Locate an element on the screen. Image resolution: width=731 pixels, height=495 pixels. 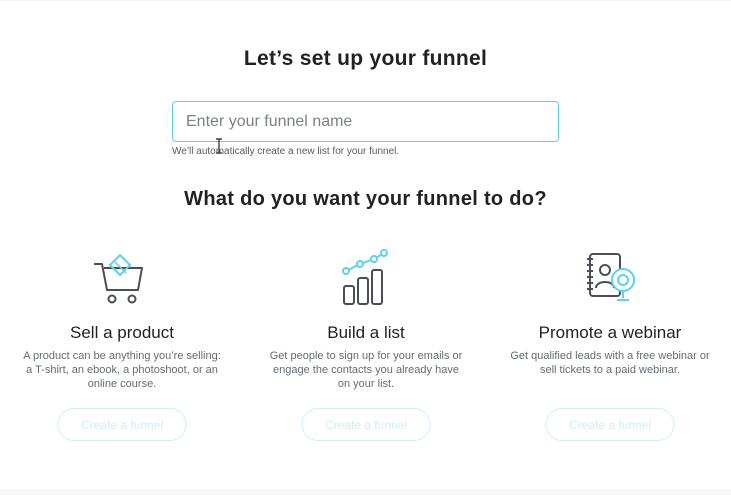
shopping-cart-icon is located at coordinates (122, 278).